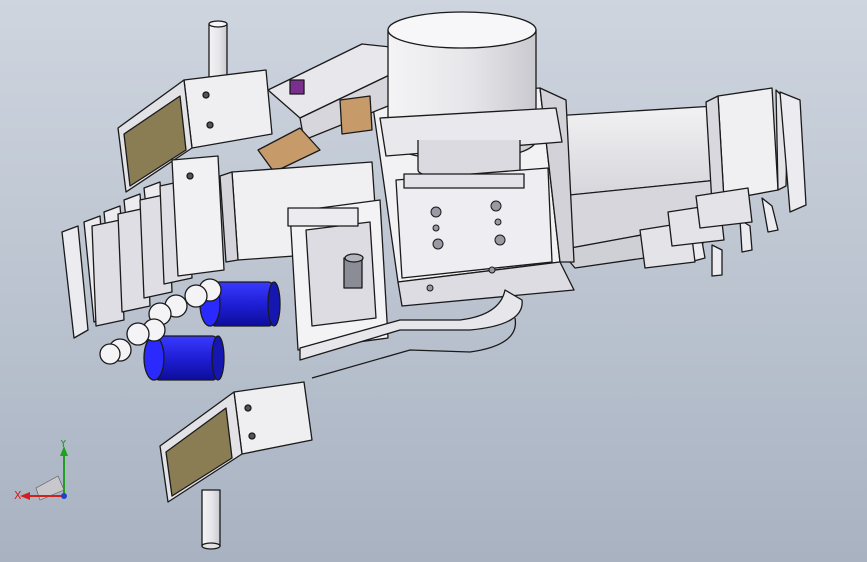  Describe the element at coordinates (211, 519) in the screenshot. I see `shaft-rod-bottom` at that location.